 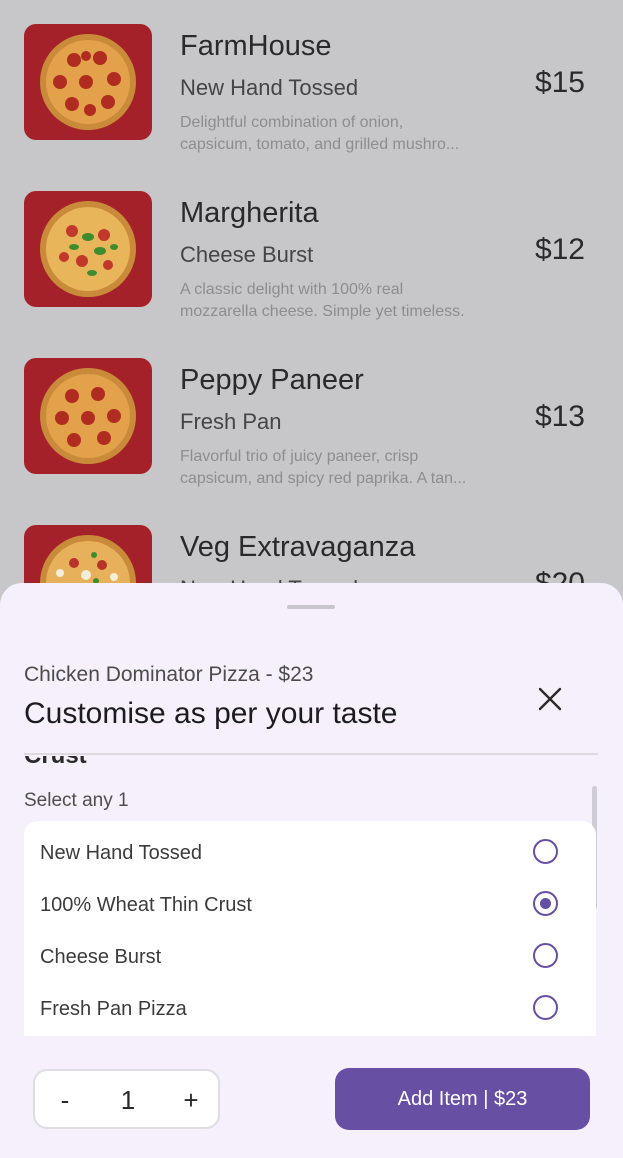 What do you see at coordinates (55, 763) in the screenshot?
I see `section-title: Crust` at bounding box center [55, 763].